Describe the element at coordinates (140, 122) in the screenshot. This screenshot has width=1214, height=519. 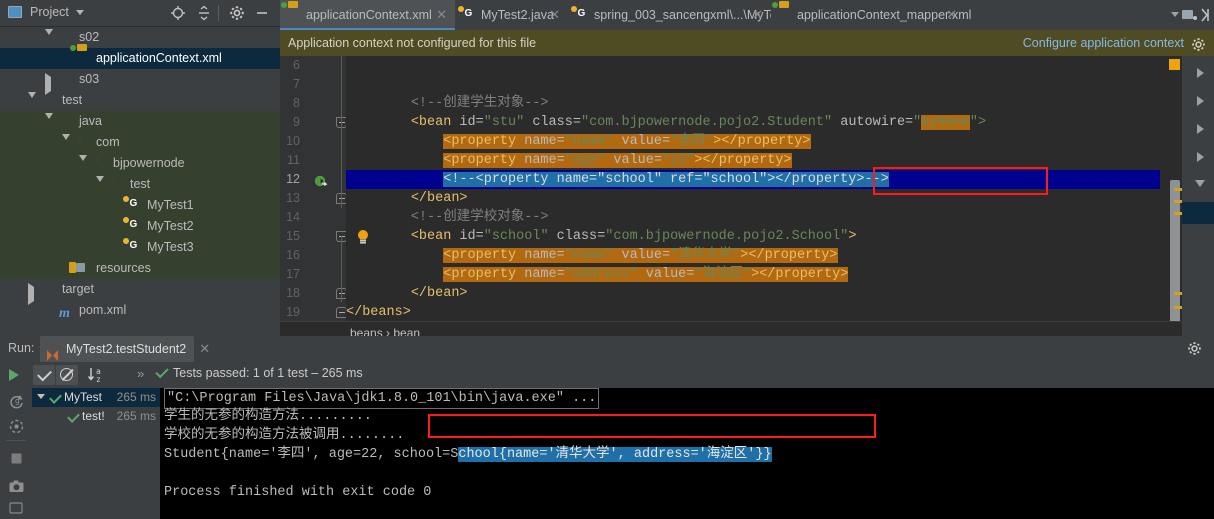
I see `tree-item-java: java` at that location.